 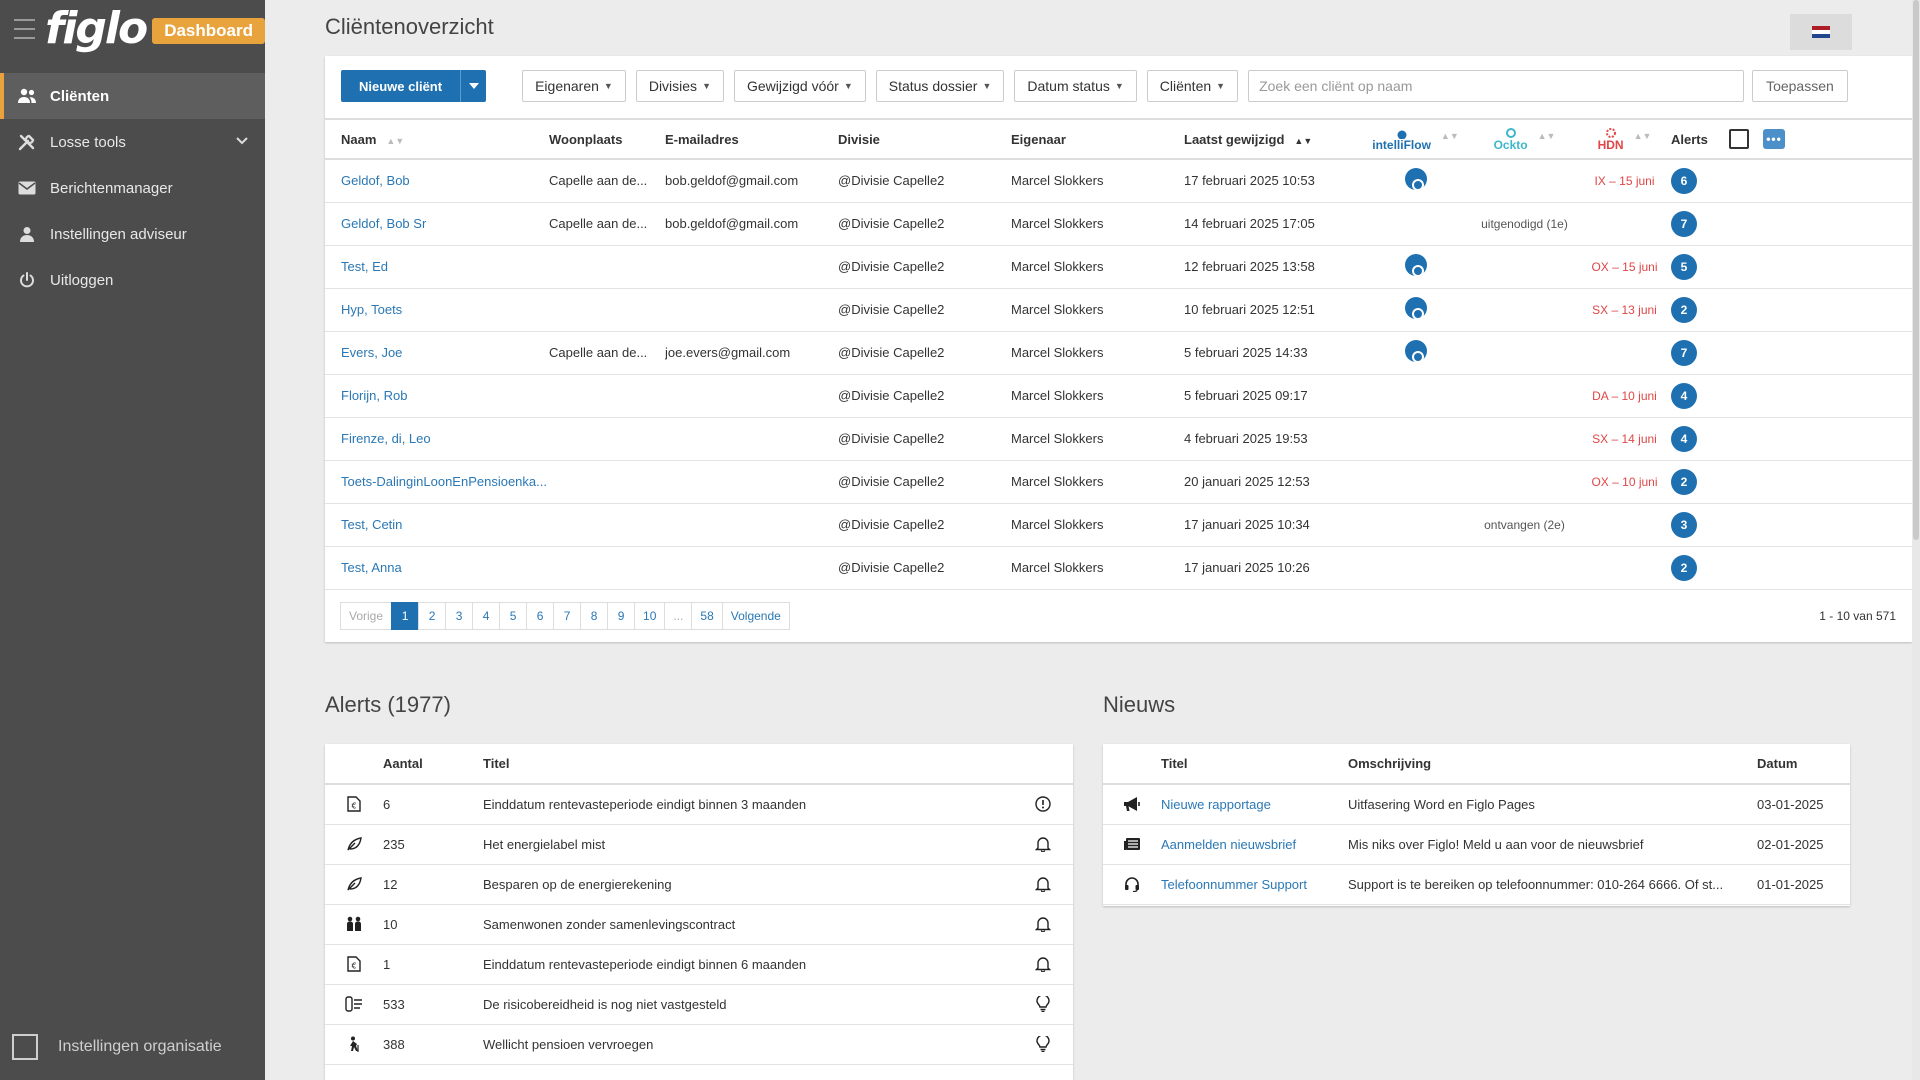 What do you see at coordinates (405, 616) in the screenshot?
I see `pagination-page: 1` at bounding box center [405, 616].